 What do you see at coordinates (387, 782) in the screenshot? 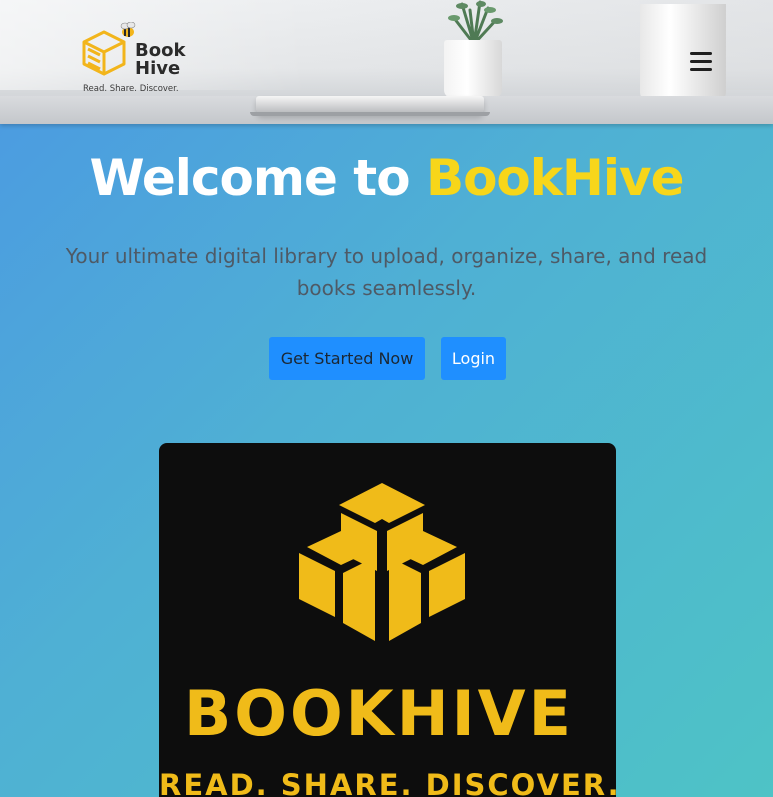
I see `brand-card-tagline: READ. SHARE. DISCOVER.` at bounding box center [387, 782].